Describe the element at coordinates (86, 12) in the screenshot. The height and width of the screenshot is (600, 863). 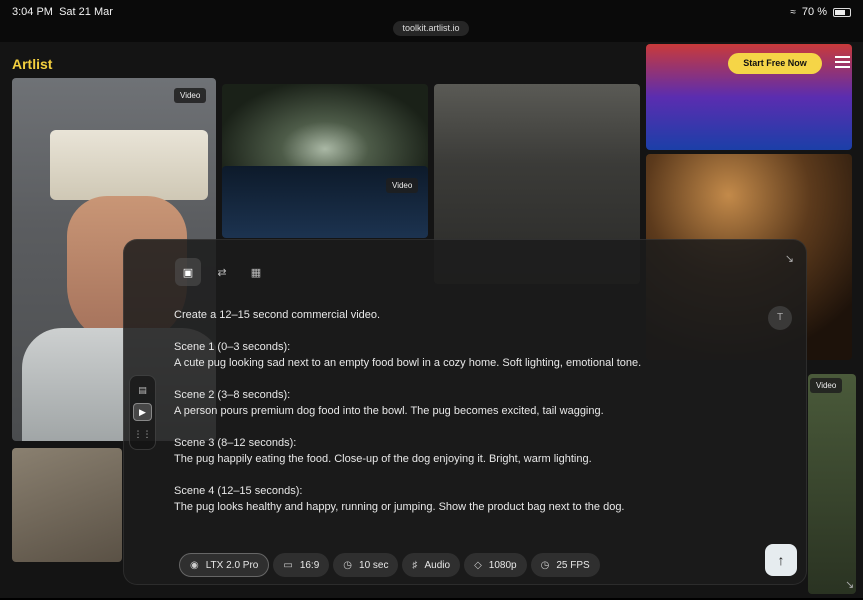
I see `date: Sat 21 Mar` at that location.